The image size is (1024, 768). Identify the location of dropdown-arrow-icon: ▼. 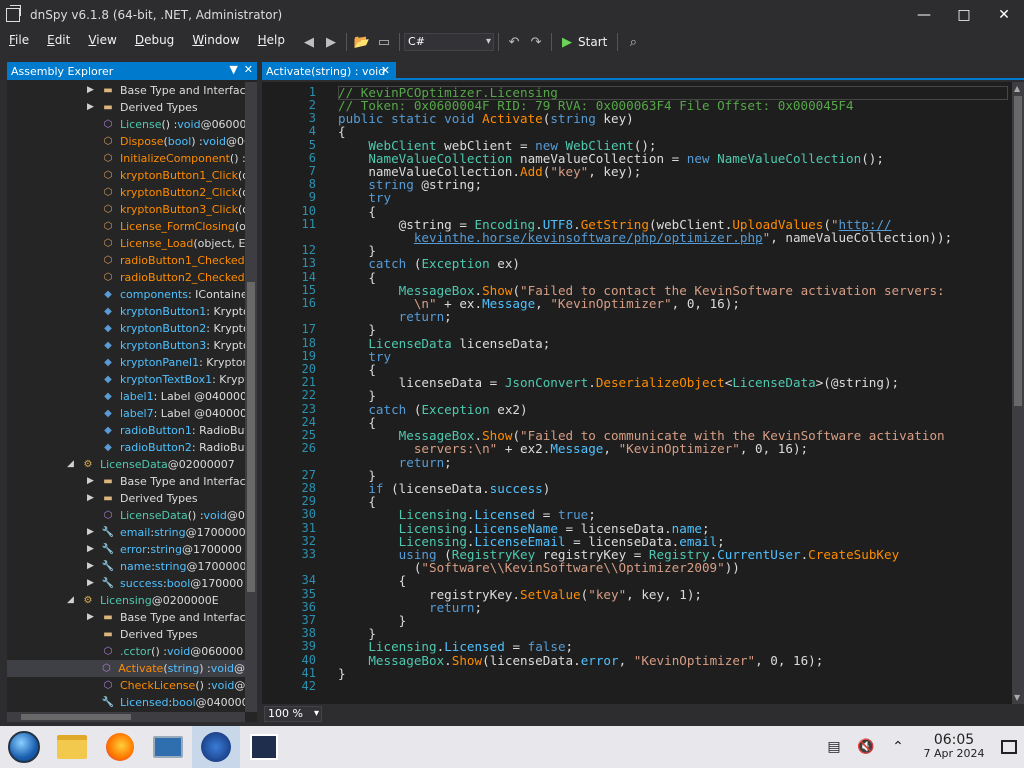
(233, 69).